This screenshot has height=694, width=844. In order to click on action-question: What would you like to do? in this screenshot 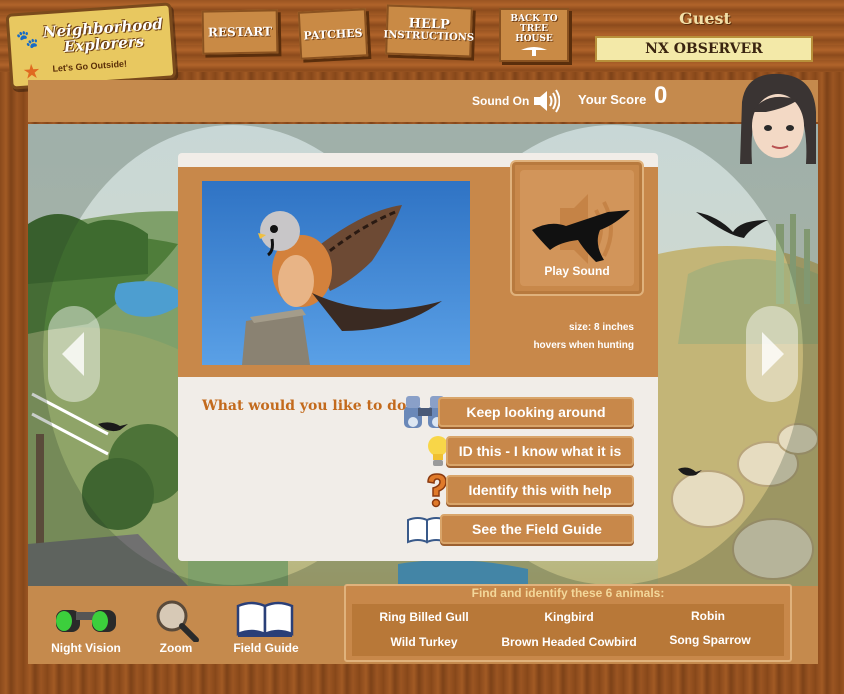, I will do `click(308, 406)`.